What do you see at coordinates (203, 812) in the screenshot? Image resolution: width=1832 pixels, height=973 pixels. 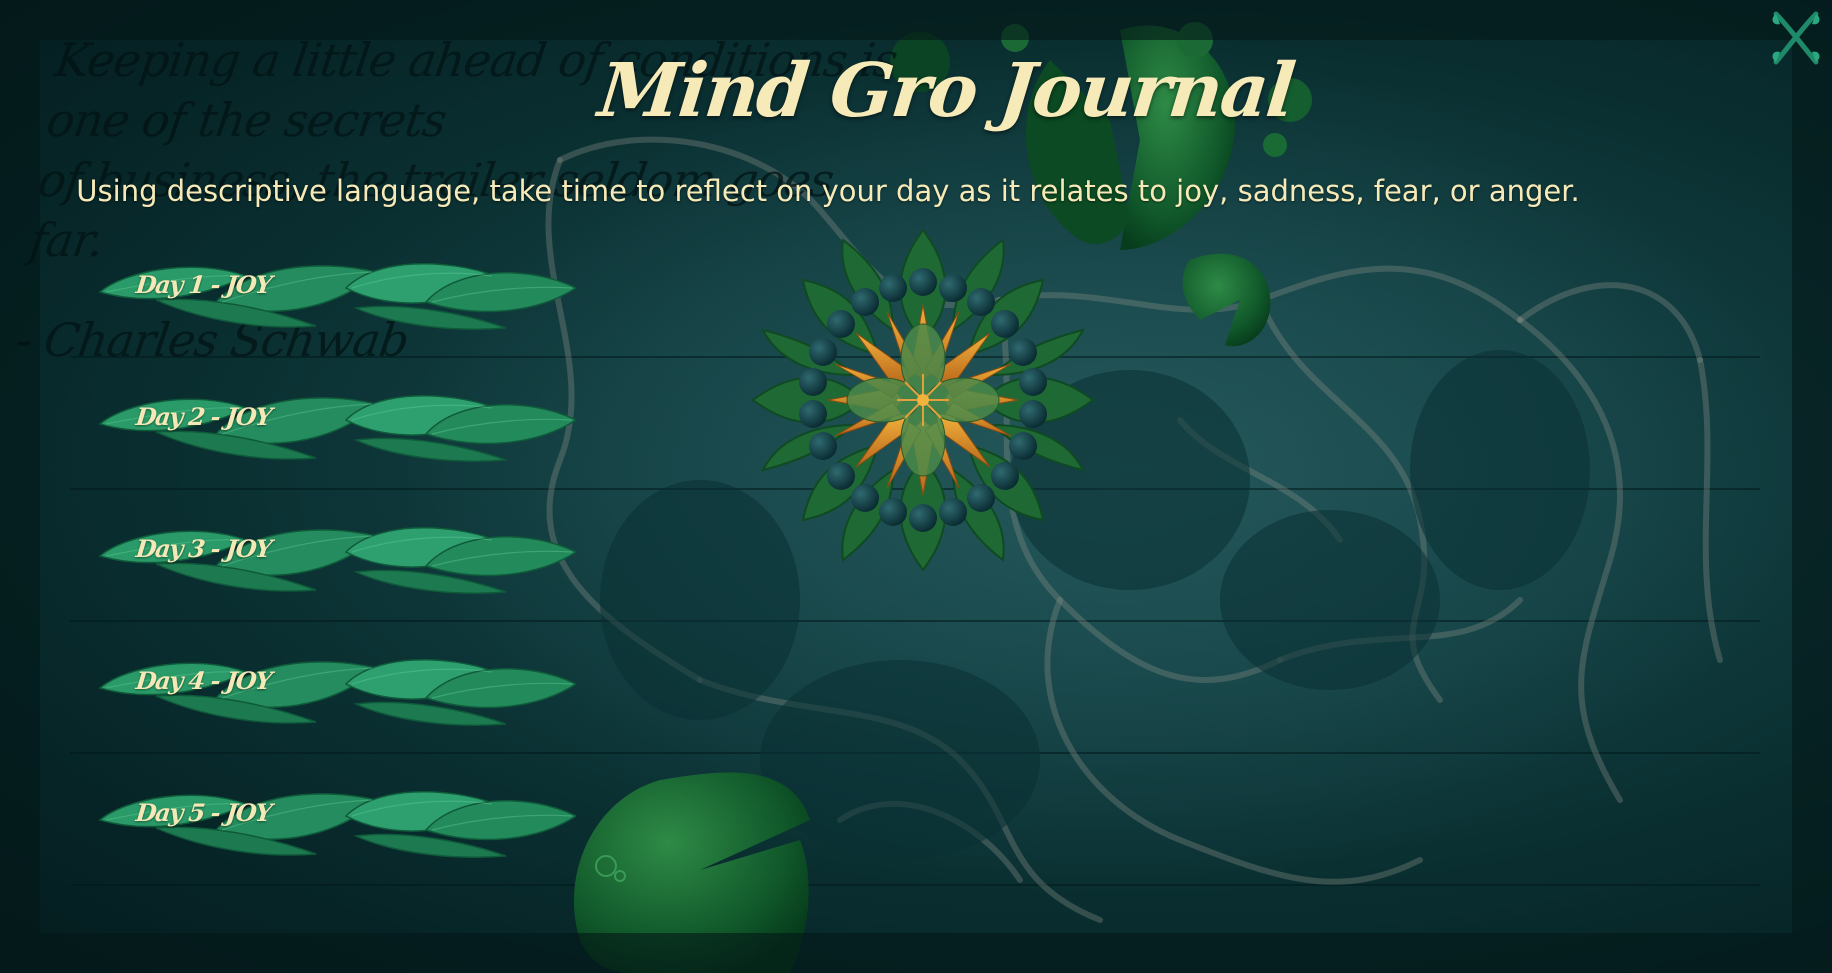 I see `day-5-label: Day 5 - JOY` at bounding box center [203, 812].